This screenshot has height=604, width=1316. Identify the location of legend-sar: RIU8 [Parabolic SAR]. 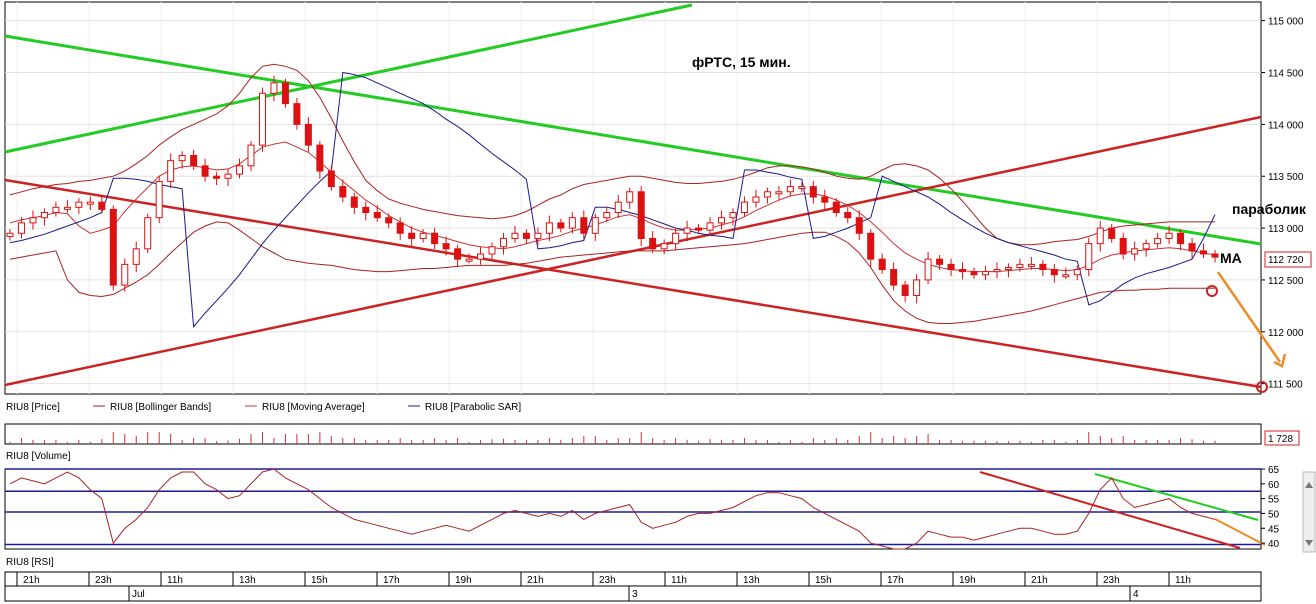
(473, 407).